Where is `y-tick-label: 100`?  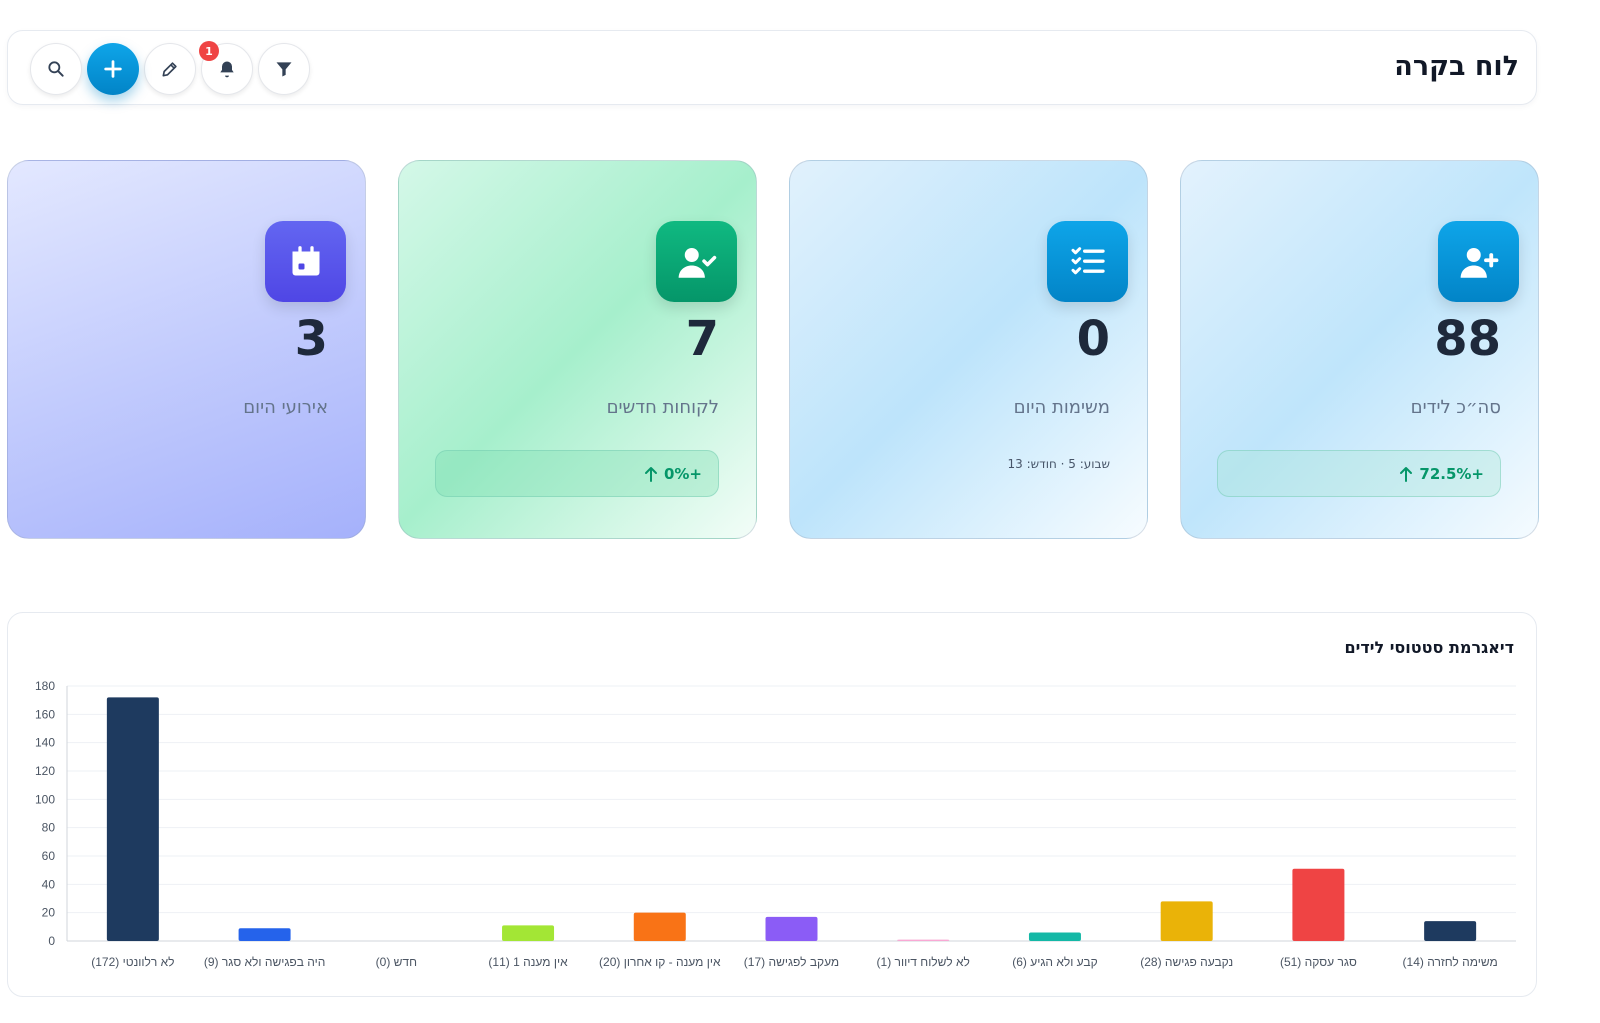
y-tick-label: 100 is located at coordinates (45, 799).